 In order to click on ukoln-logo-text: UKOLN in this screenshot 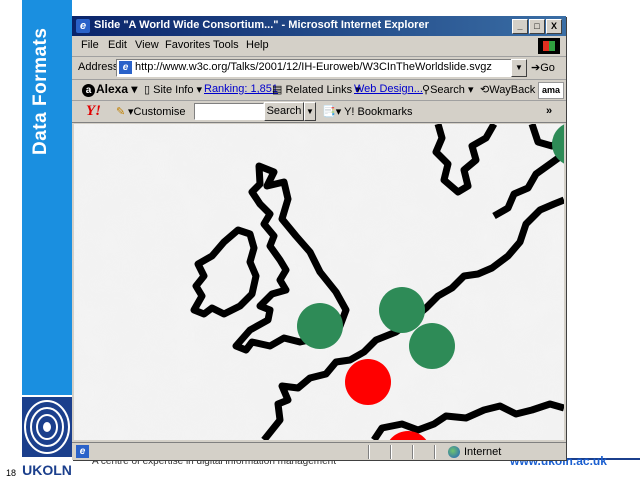, I will do `click(47, 470)`.